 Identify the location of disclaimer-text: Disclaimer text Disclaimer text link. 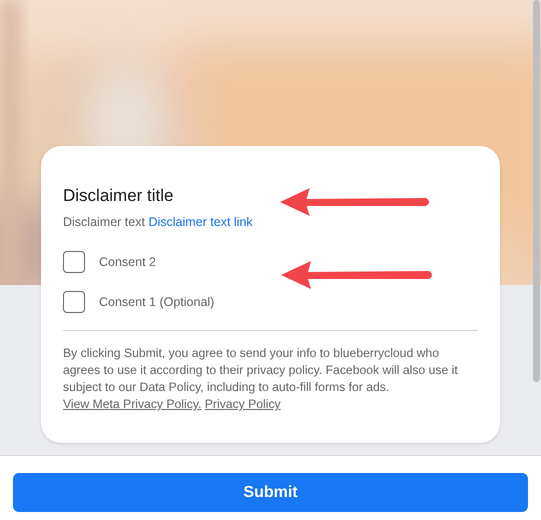
(158, 222).